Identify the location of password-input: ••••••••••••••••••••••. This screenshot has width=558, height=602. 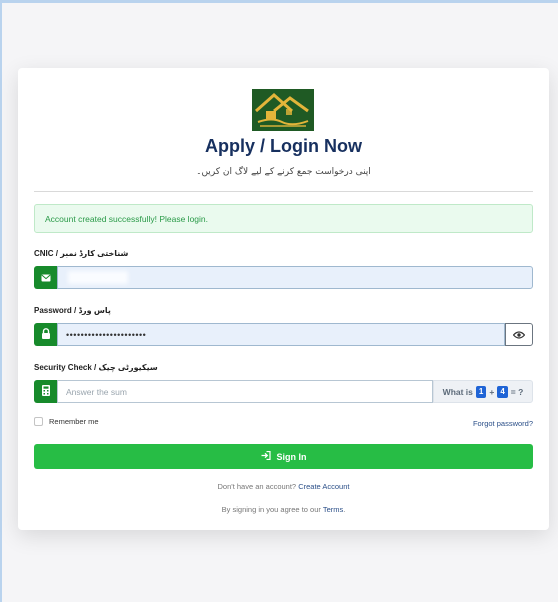
(281, 334).